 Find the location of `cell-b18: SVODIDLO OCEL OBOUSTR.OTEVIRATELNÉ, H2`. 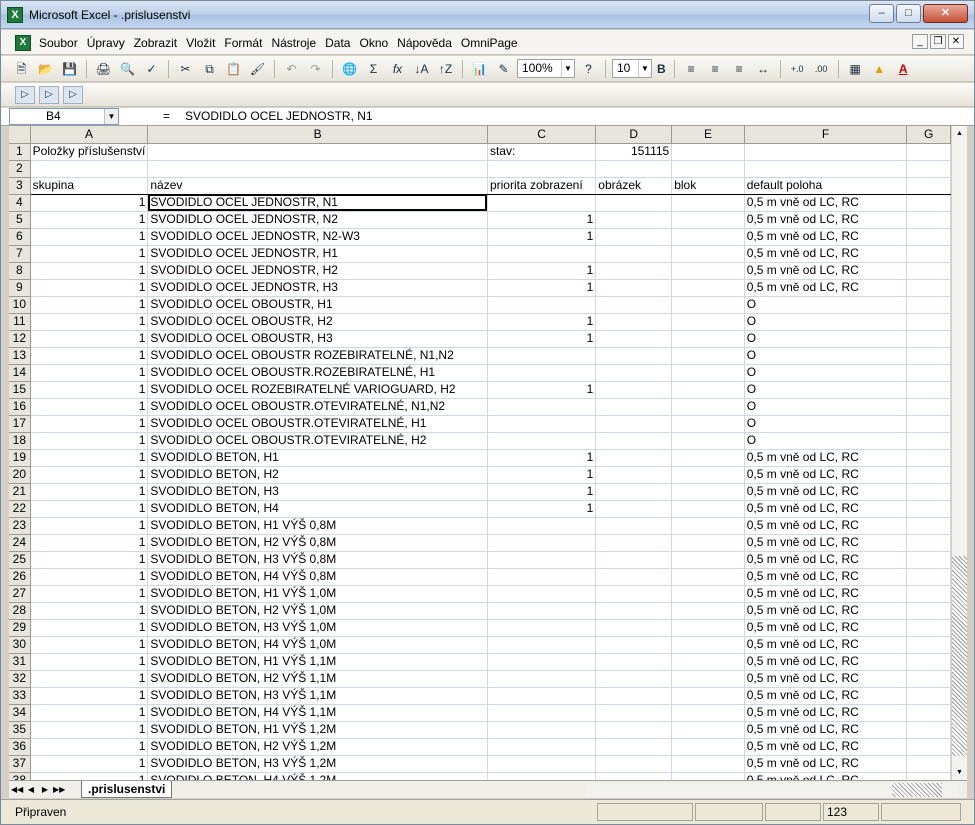

cell-b18: SVODIDLO OCEL OBOUSTR.OTEVIRATELNÉ, H2 is located at coordinates (317, 441).